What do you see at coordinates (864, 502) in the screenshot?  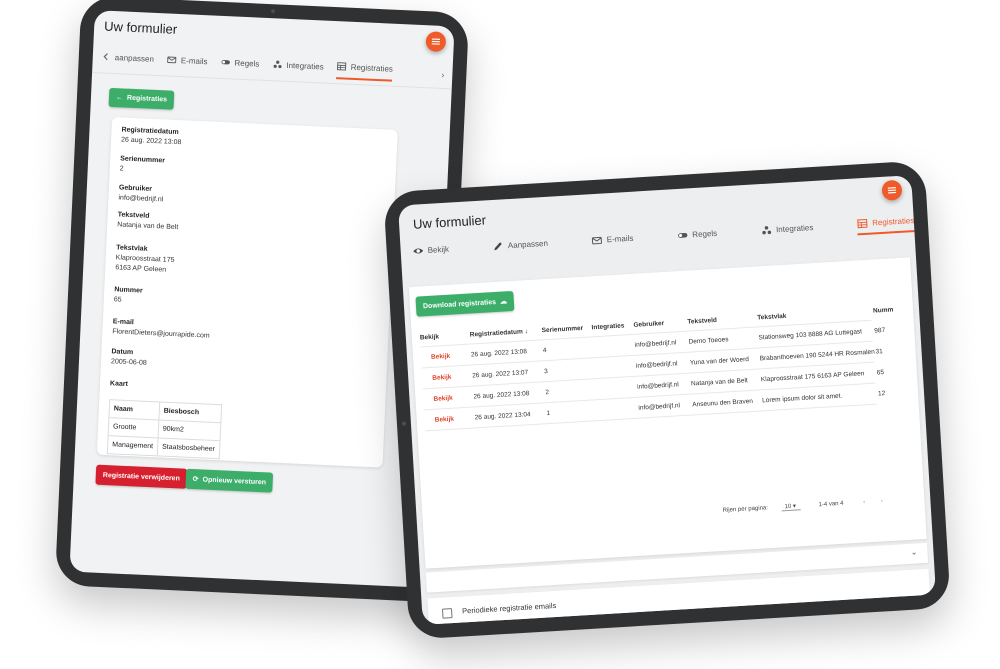 I see `prev-page-icon: ‹` at bounding box center [864, 502].